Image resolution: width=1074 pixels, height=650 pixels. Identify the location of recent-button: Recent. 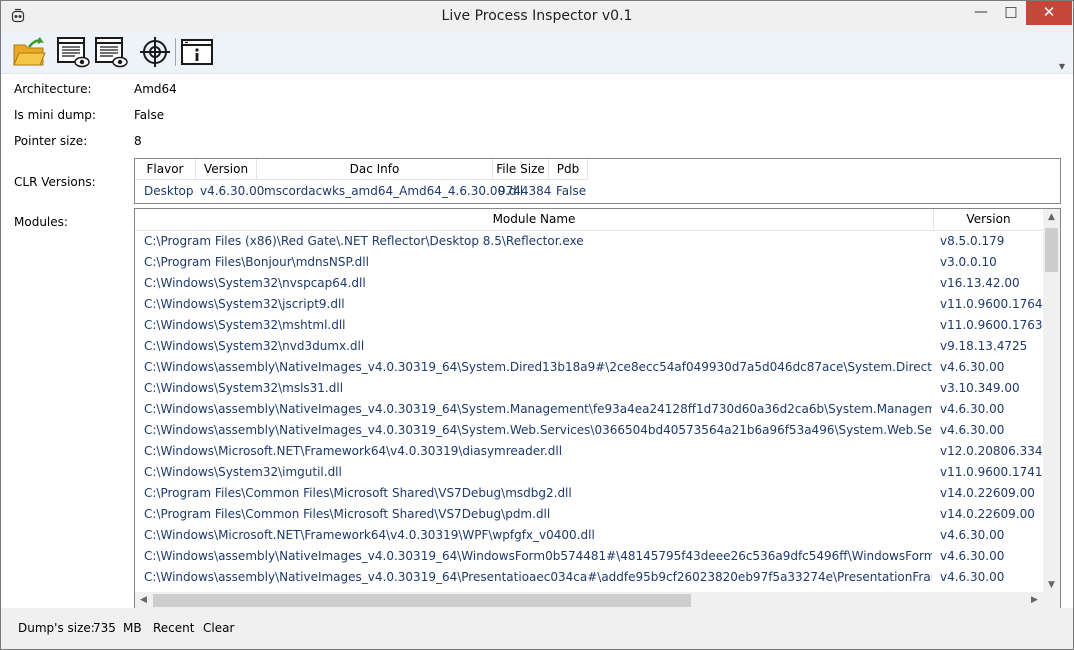
(173, 628).